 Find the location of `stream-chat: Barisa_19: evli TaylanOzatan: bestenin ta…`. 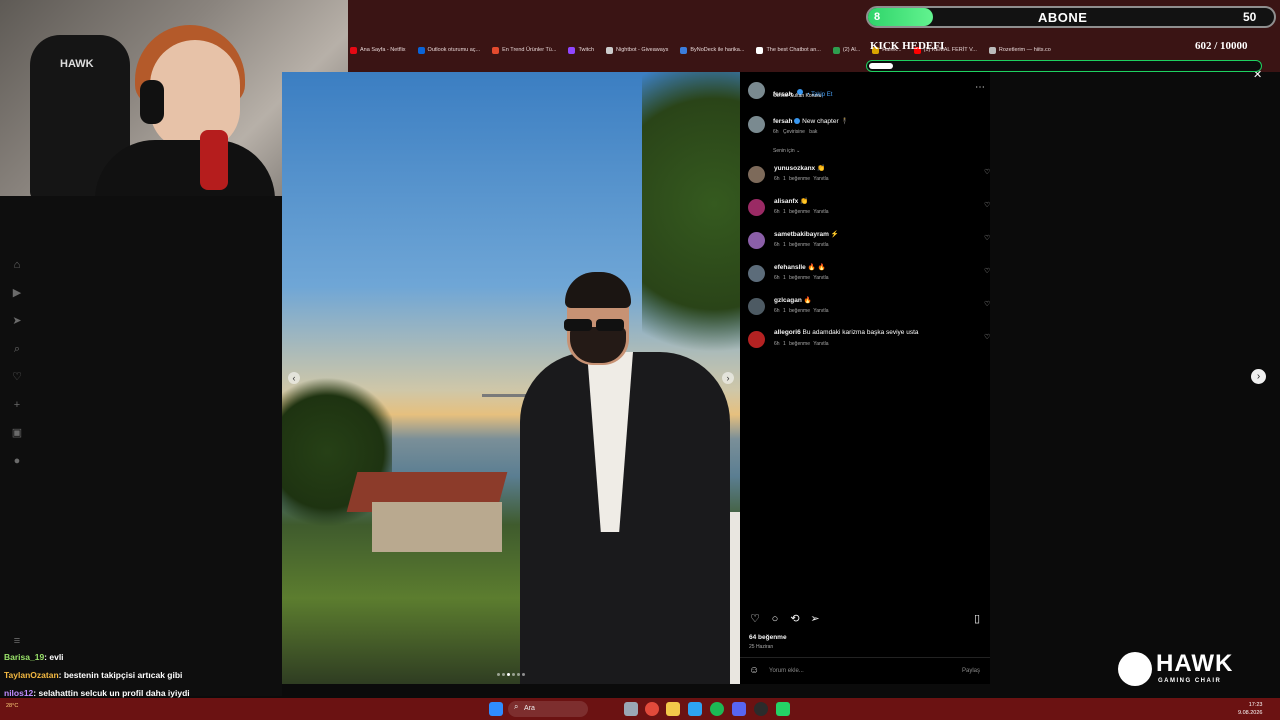

stream-chat: Barisa_19: evli TaylanOzatan: bestenin ta… is located at coordinates (141, 682).